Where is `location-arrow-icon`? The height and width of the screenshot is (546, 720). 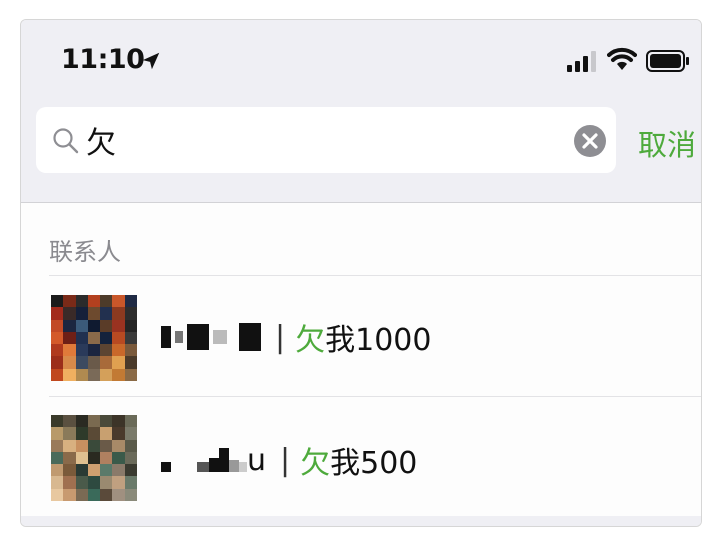
location-arrow-icon is located at coordinates (151, 61).